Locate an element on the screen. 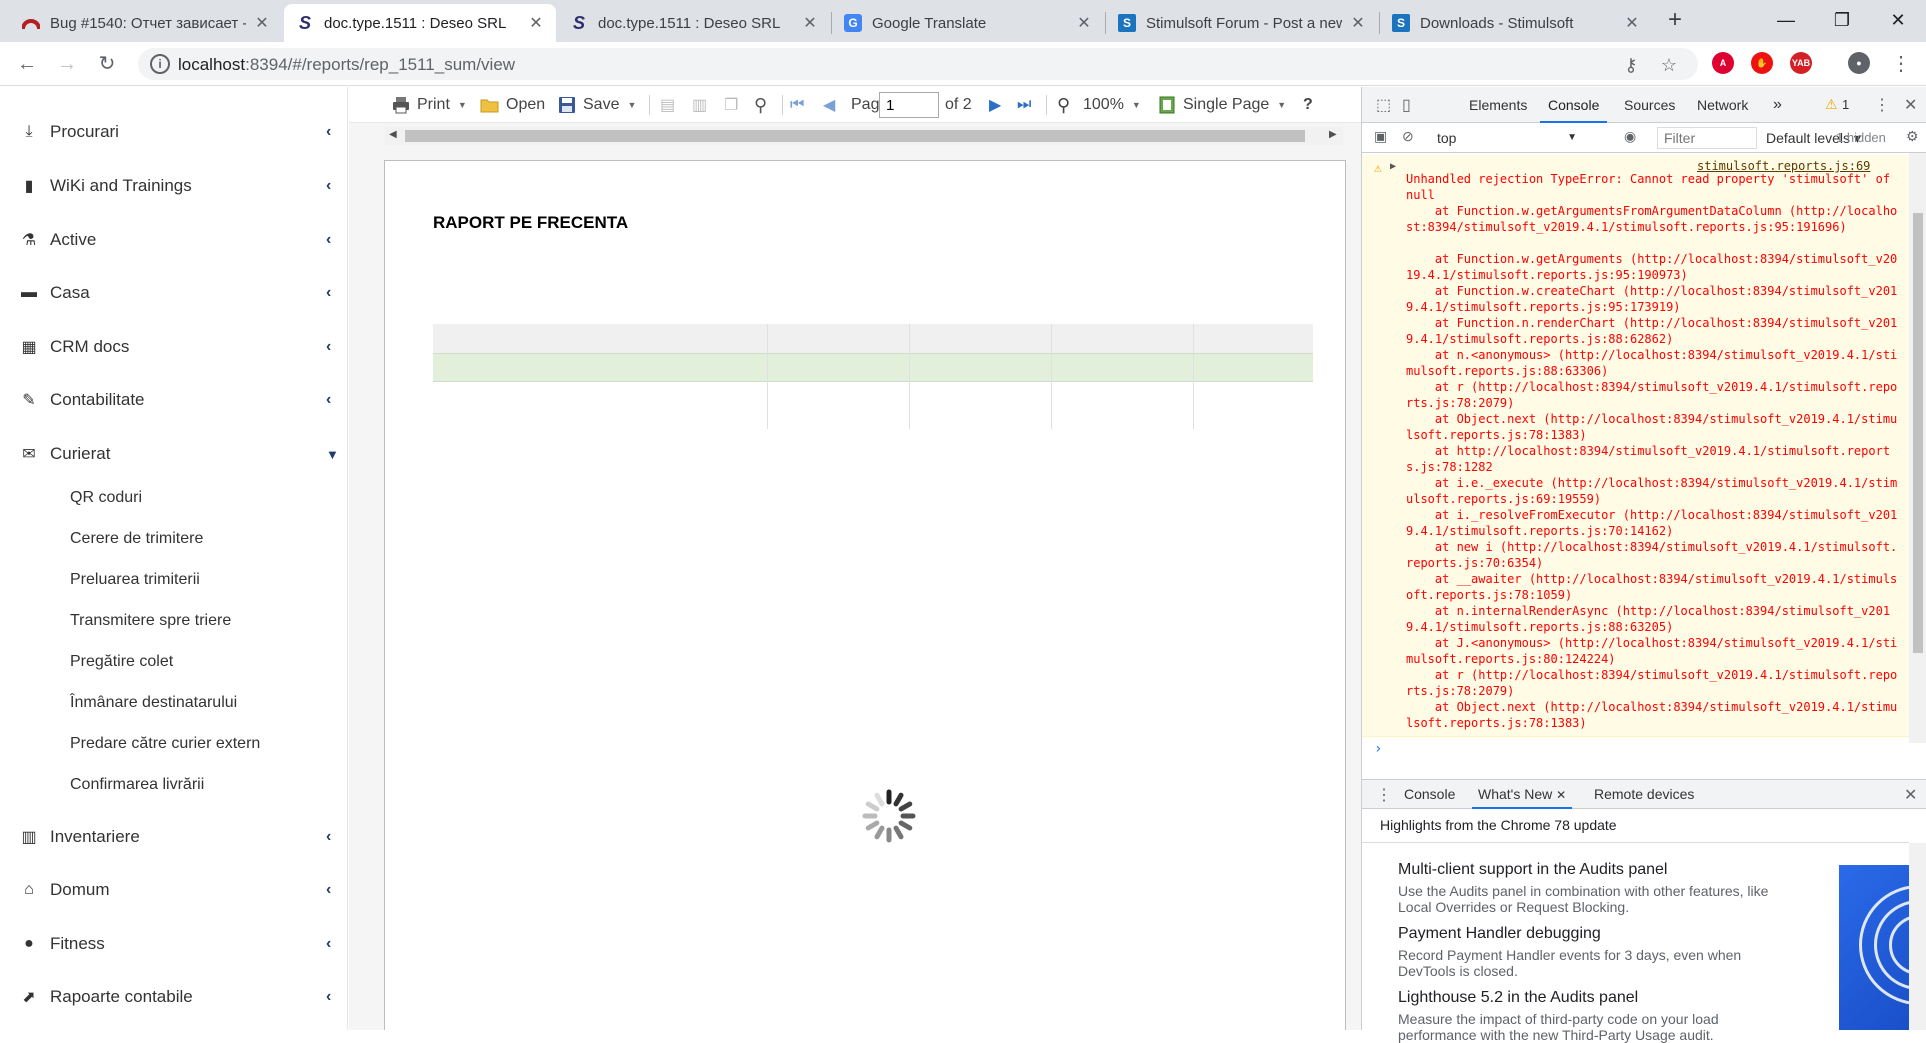 The image size is (1926, 1043). sidebar-subitem-qr-coduri: QR coduri is located at coordinates (106, 498).